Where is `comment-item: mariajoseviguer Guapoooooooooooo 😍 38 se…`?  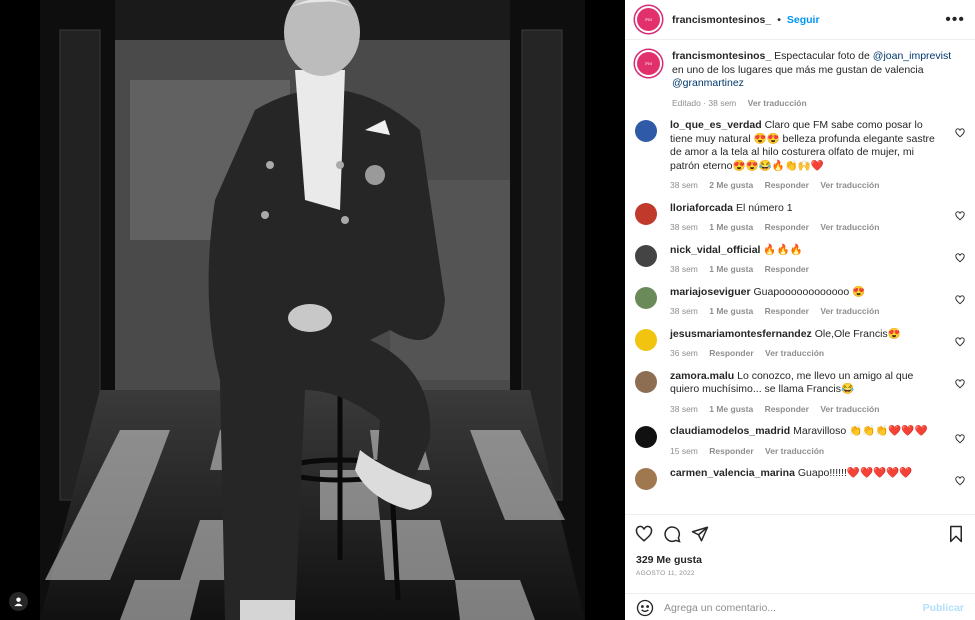 comment-item: mariajoseviguer Guapoooooooooooo 😍 38 se… is located at coordinates (800, 298).